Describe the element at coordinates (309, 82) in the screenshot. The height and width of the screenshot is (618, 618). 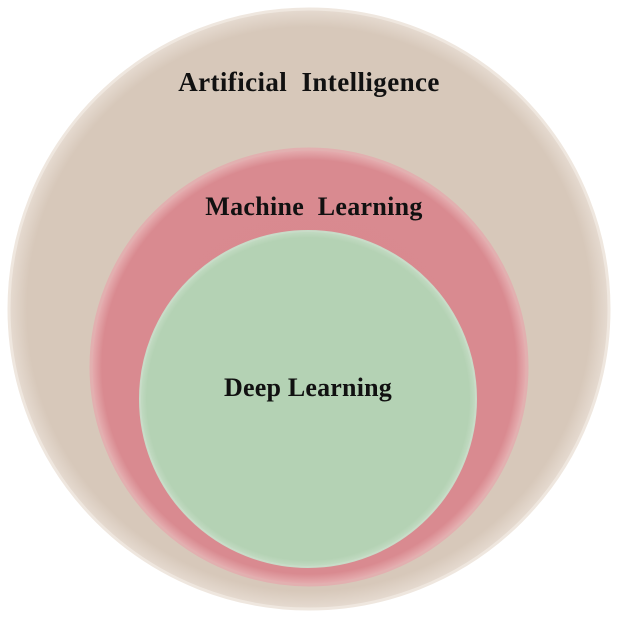
I see `artificial-intelligence-label: Artificial Intelligence` at that location.